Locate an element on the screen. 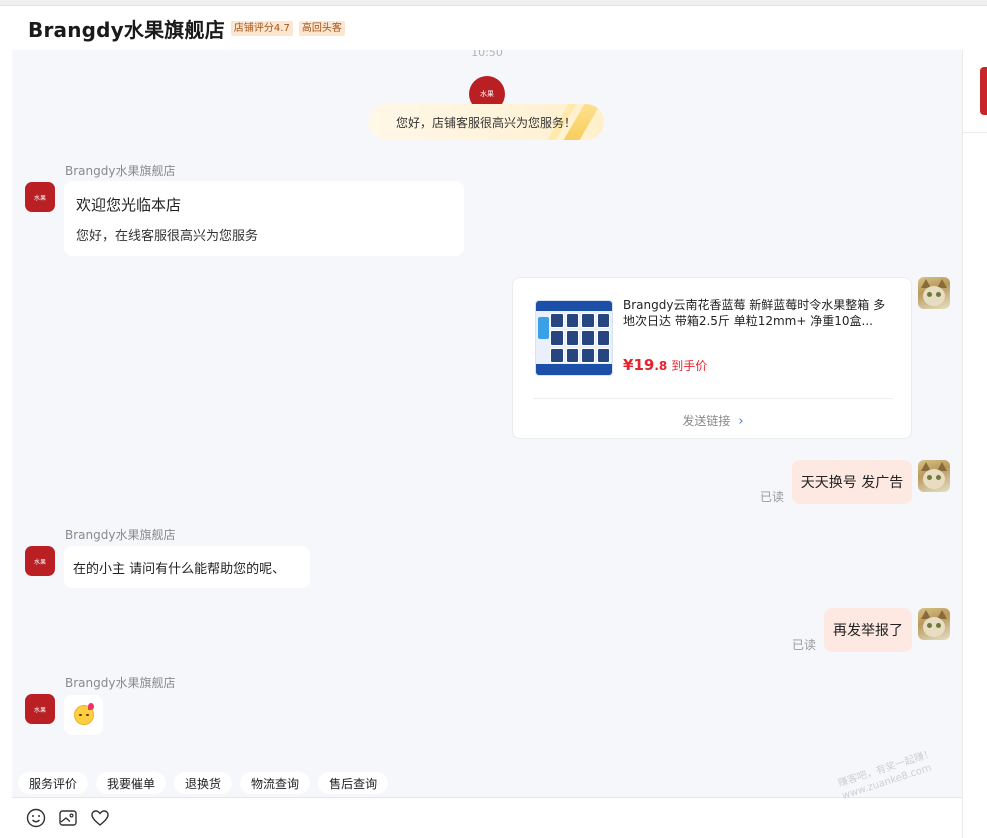 The width and height of the screenshot is (987, 838). price-symbol: ¥ is located at coordinates (628, 365).